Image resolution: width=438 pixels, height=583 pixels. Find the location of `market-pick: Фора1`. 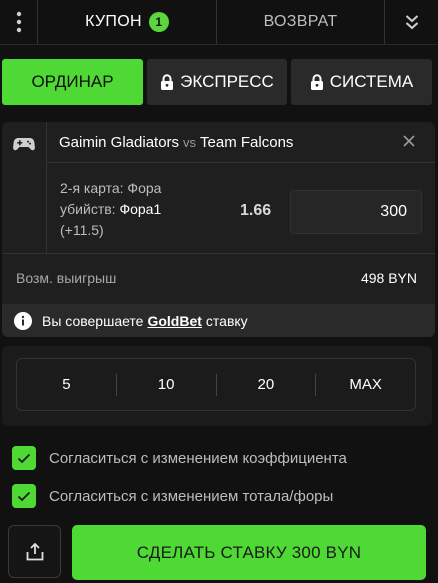

market-pick: Фора1 is located at coordinates (140, 209).